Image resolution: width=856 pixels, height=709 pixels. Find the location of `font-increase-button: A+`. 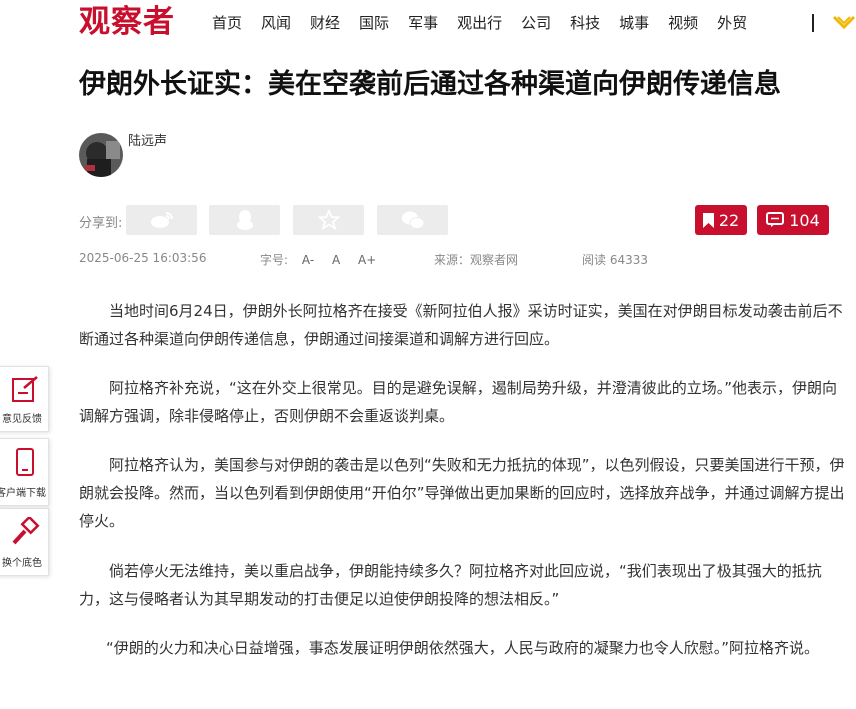

font-increase-button: A+ is located at coordinates (367, 260).